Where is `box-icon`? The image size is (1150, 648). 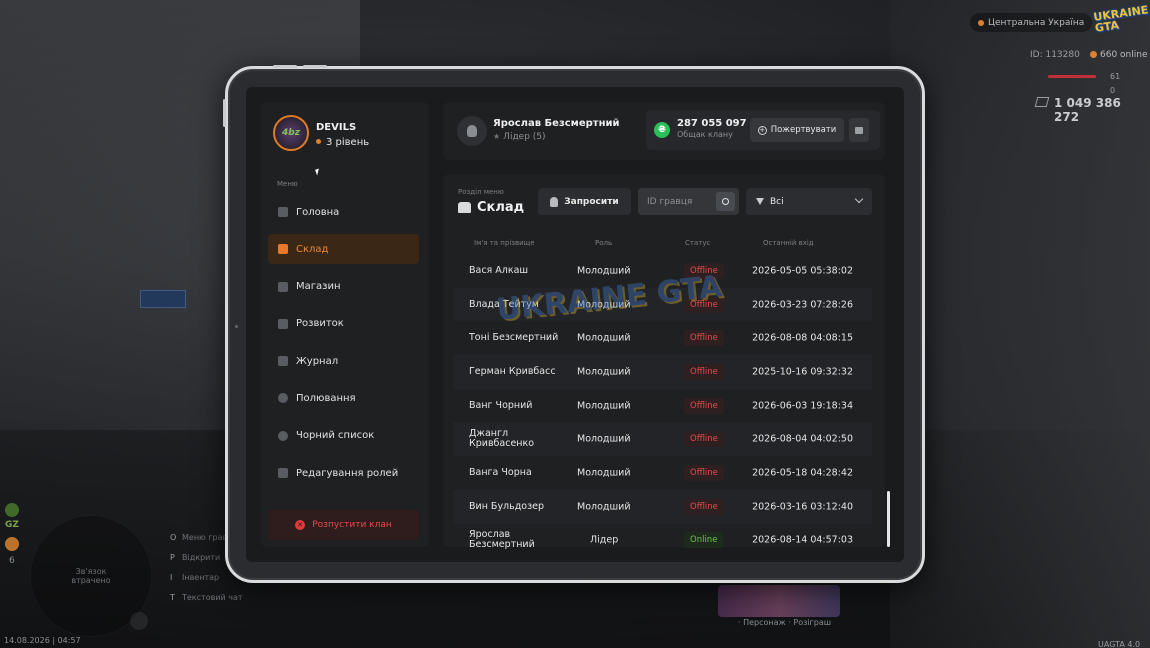
box-icon is located at coordinates (859, 130).